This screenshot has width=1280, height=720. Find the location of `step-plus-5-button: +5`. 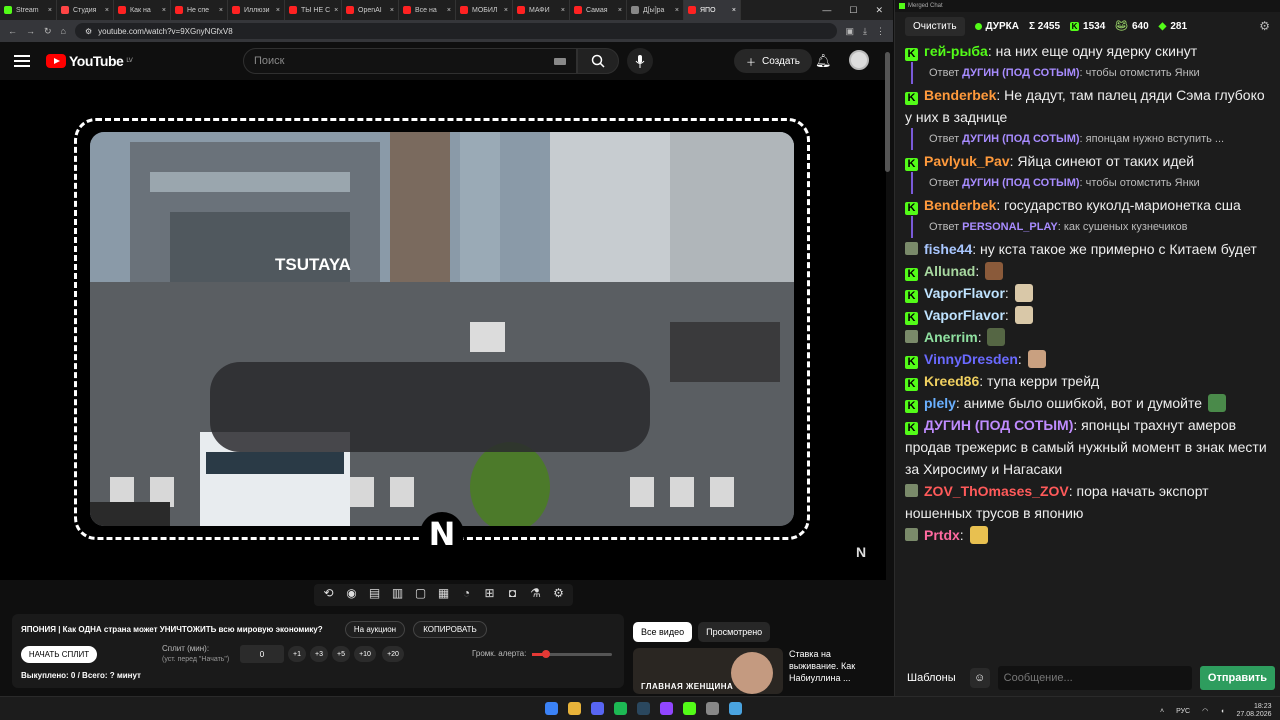

step-plus-5-button: +5 is located at coordinates (341, 654).